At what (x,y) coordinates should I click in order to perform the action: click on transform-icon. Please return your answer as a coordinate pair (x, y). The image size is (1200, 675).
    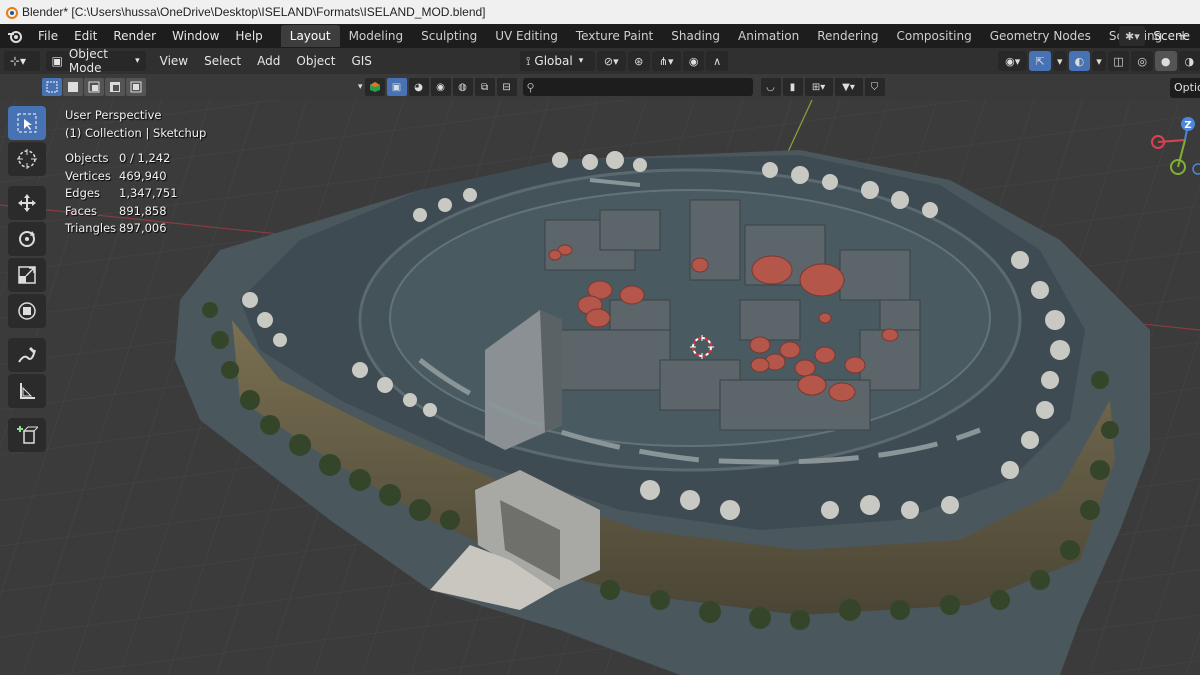
    Looking at the image, I should click on (27, 311).